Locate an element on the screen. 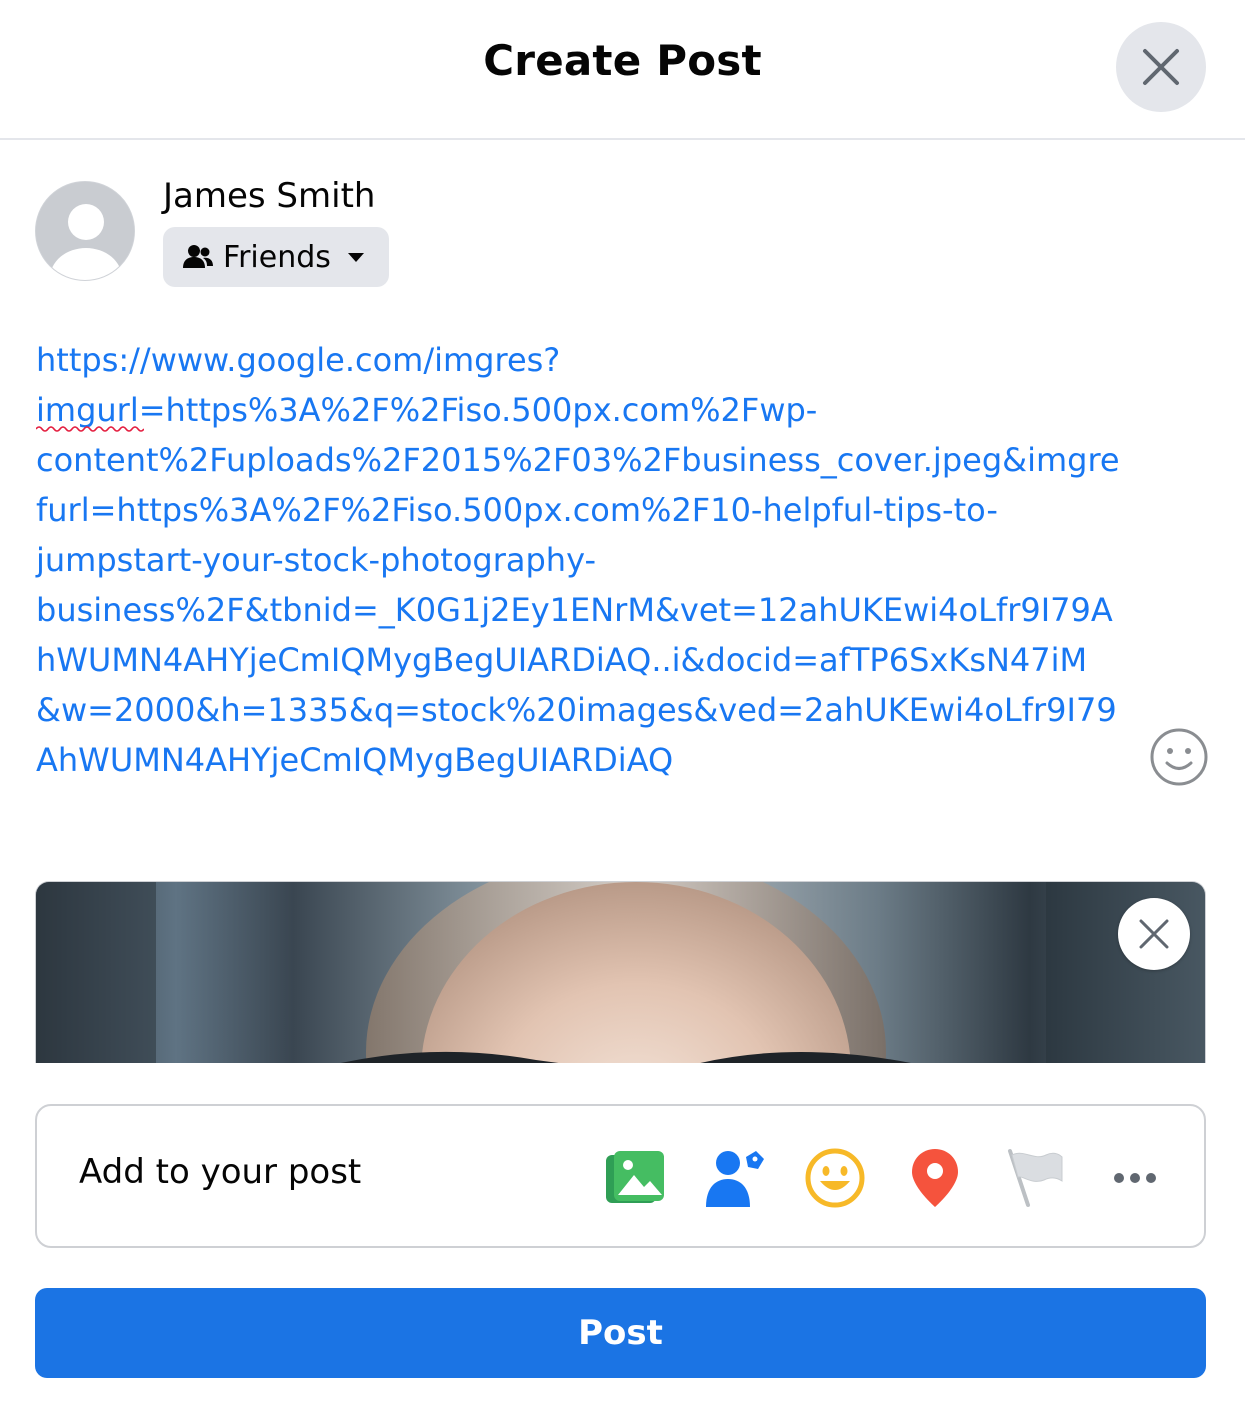  avatar is located at coordinates (85, 231).